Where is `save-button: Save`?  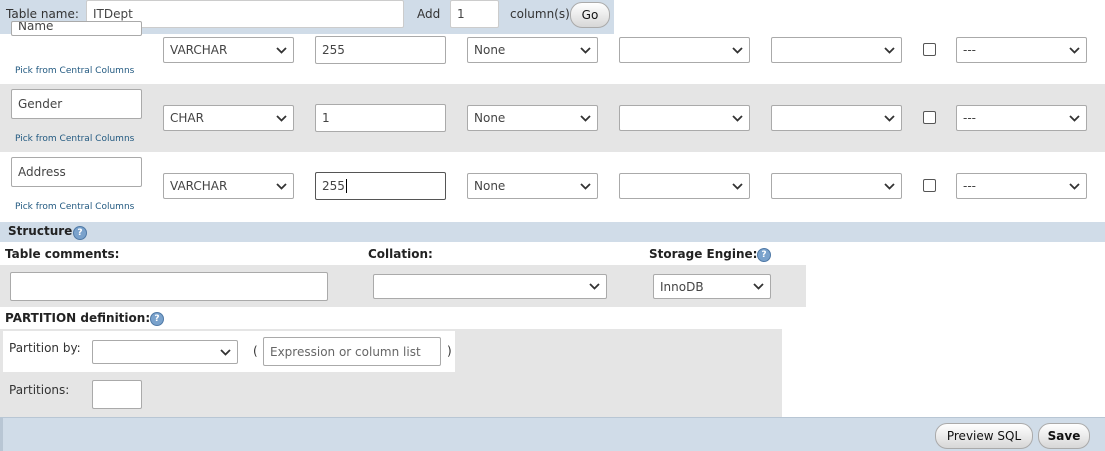 save-button: Save is located at coordinates (1064, 436).